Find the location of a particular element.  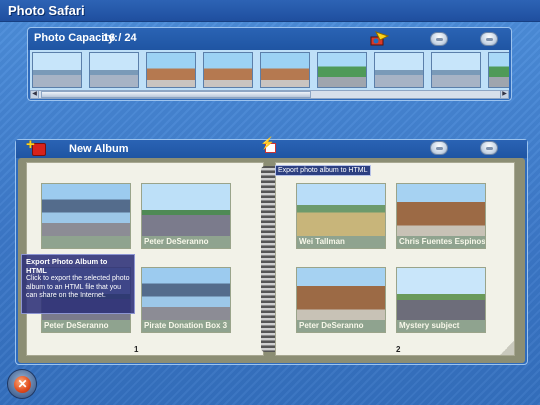

photo-caption: Wei Tallman is located at coordinates (341, 242).